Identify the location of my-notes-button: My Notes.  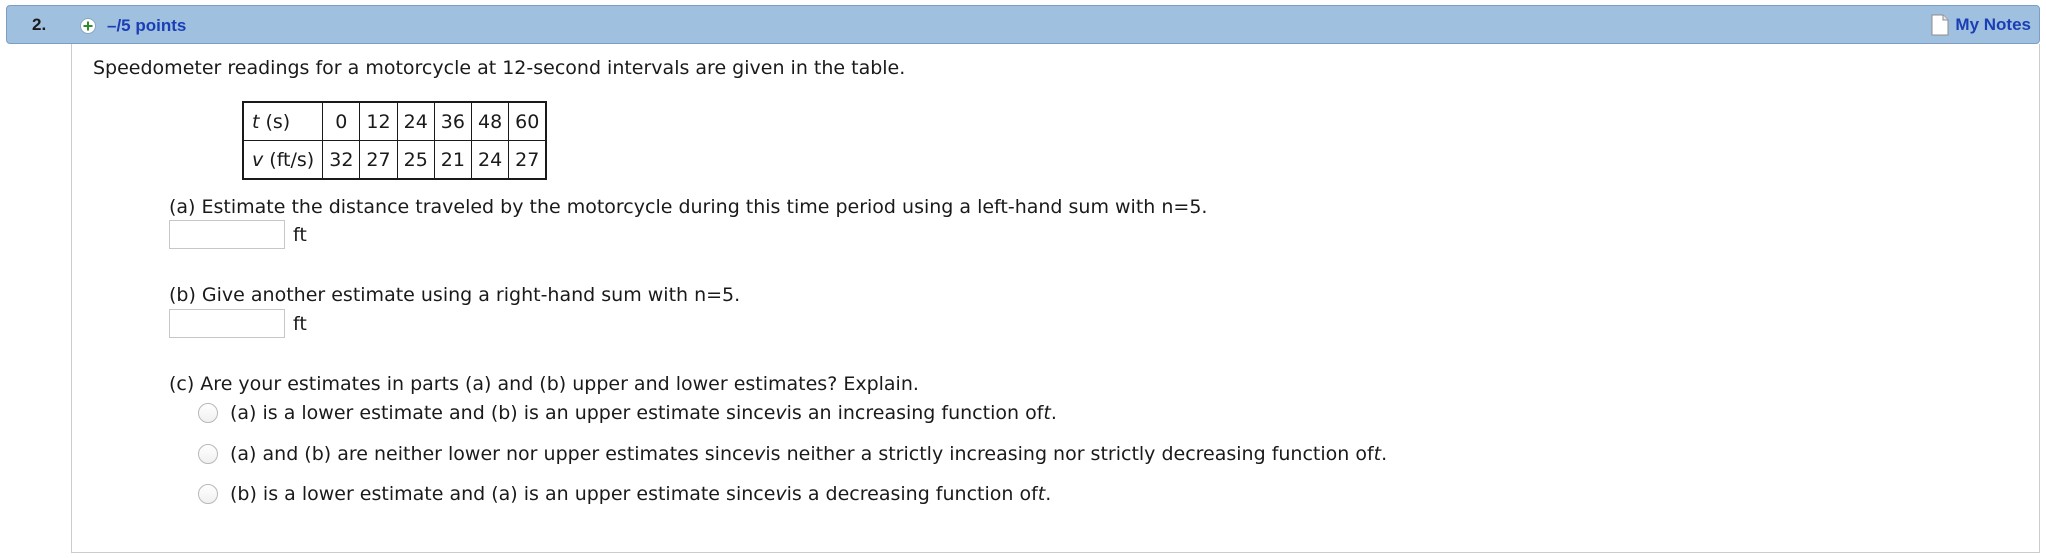
(1981, 25).